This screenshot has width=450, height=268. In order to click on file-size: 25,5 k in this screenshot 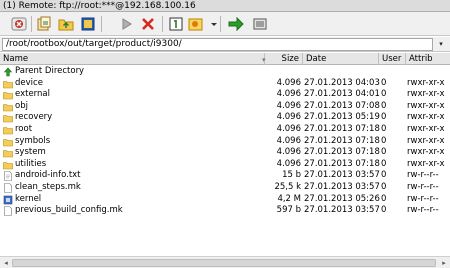, I will do `click(287, 187)`.